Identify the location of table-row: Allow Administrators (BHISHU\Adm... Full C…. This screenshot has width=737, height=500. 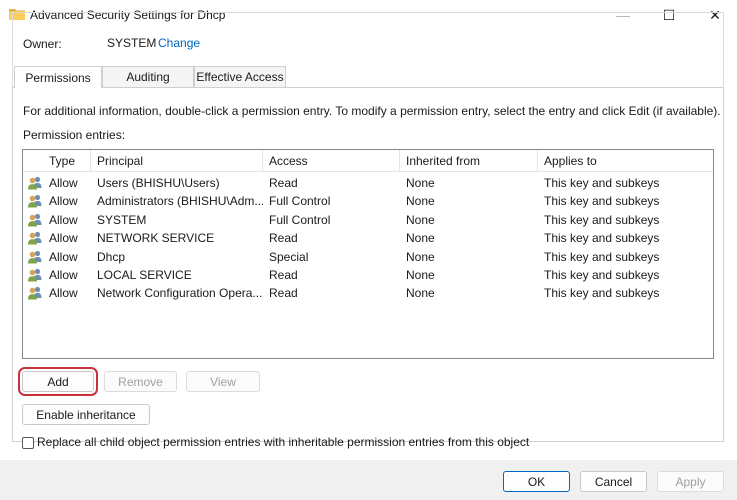
(368, 201).